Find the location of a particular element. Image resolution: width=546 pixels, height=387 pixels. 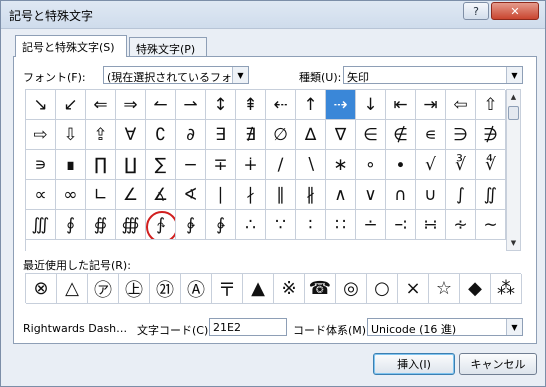

close-button: ✕ is located at coordinates (515, 11).